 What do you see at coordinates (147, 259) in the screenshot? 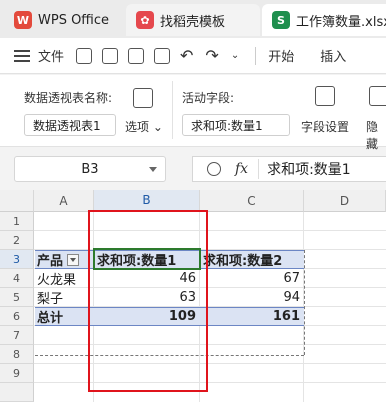
I see `pivot-header-sum1: 求和项:数量1` at bounding box center [147, 259].